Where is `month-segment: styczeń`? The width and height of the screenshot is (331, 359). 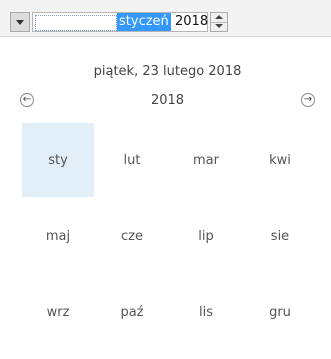
month-segment: styczeń is located at coordinates (144, 22).